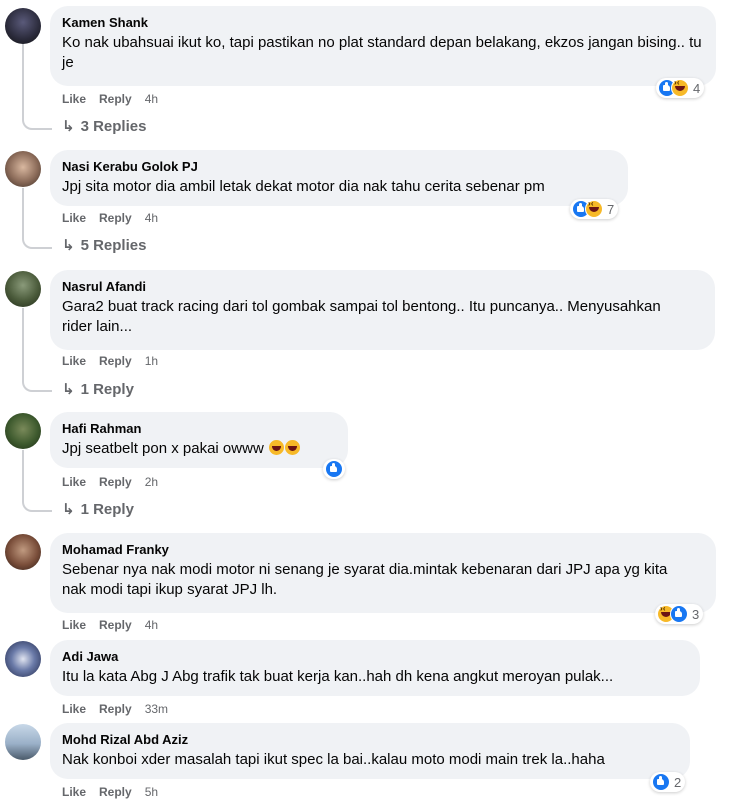  I want to click on reaction-summary: 2, so click(668, 782).